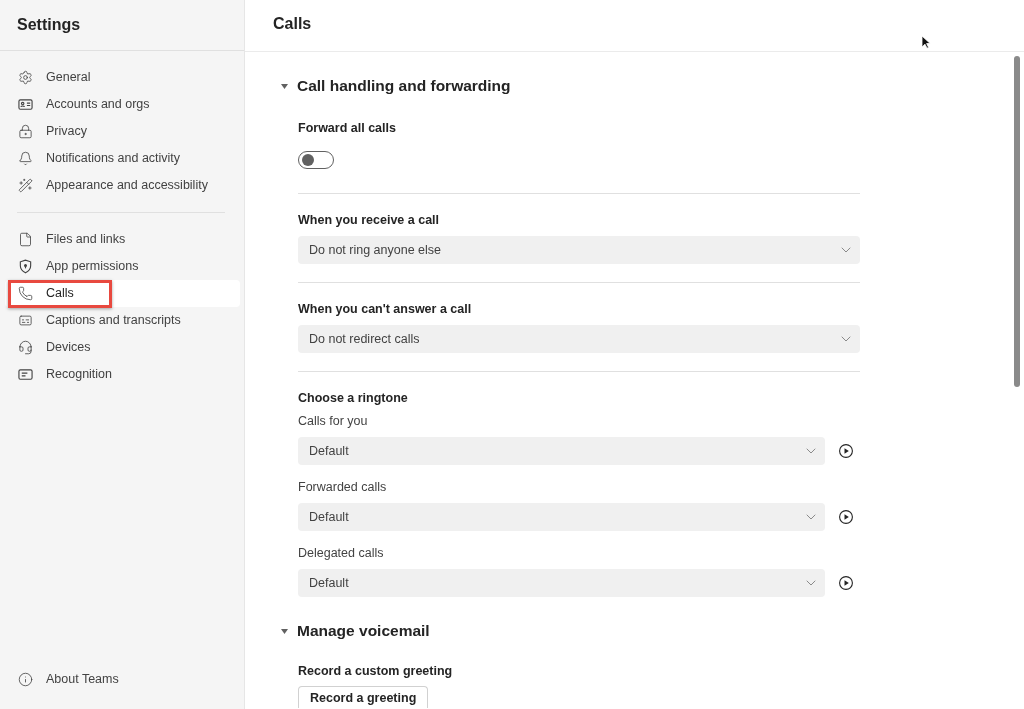  I want to click on phone-icon, so click(25, 293).